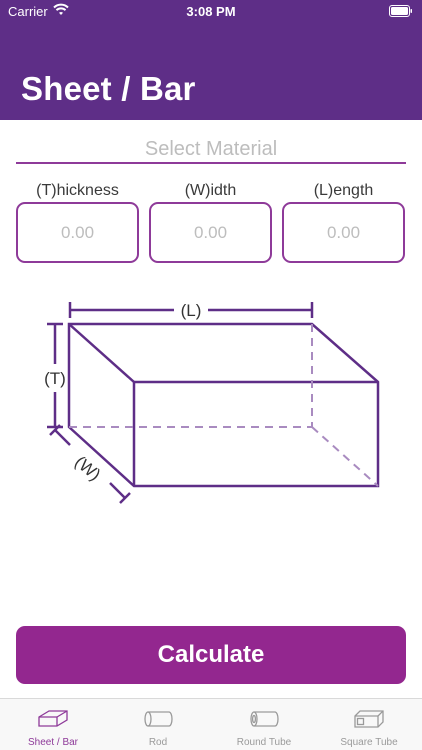  What do you see at coordinates (210, 190) in the screenshot?
I see `width-label: (W)idth` at bounding box center [210, 190].